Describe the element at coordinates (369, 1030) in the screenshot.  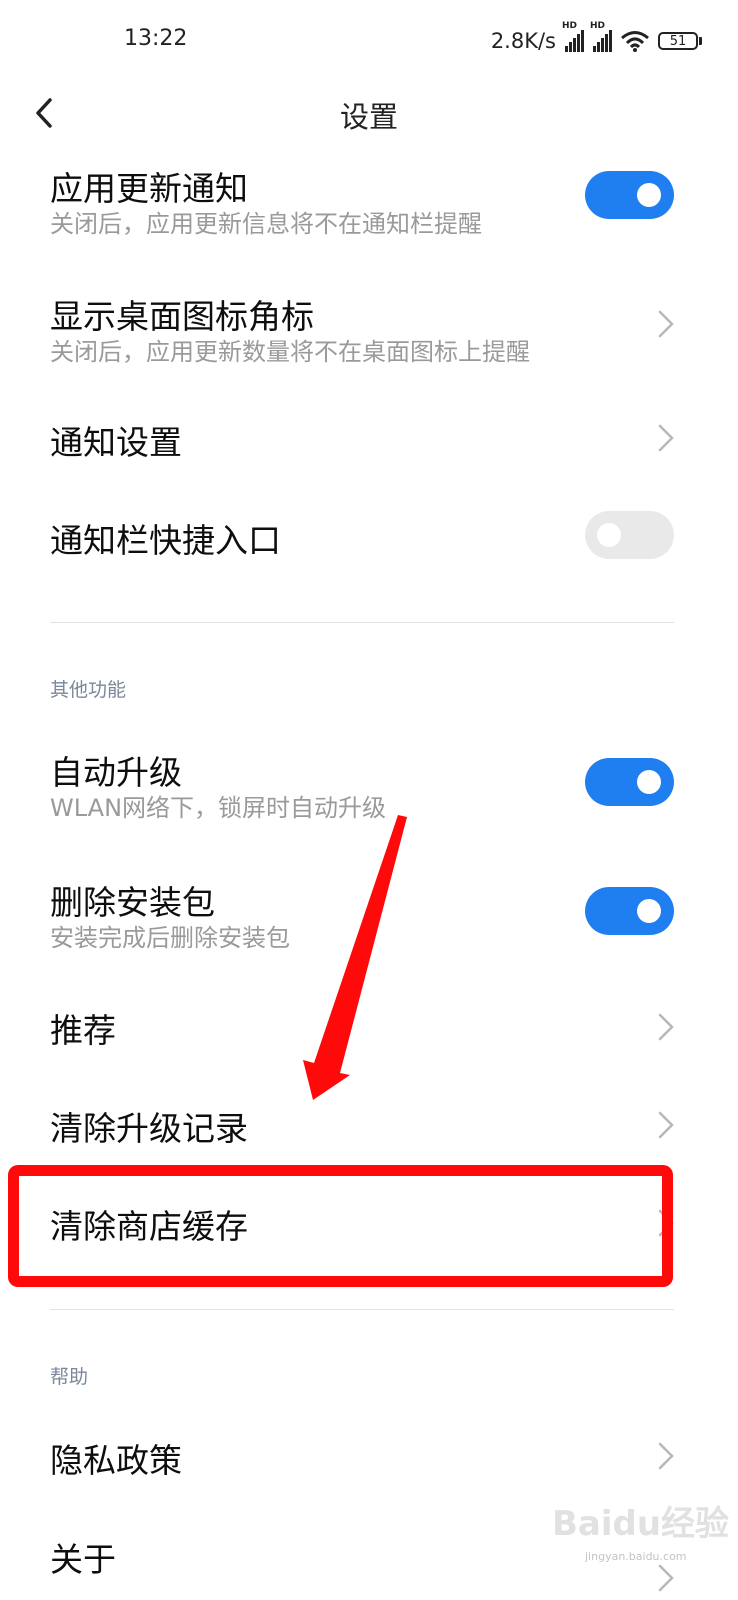
I see `setting-recommend: 推荐` at that location.